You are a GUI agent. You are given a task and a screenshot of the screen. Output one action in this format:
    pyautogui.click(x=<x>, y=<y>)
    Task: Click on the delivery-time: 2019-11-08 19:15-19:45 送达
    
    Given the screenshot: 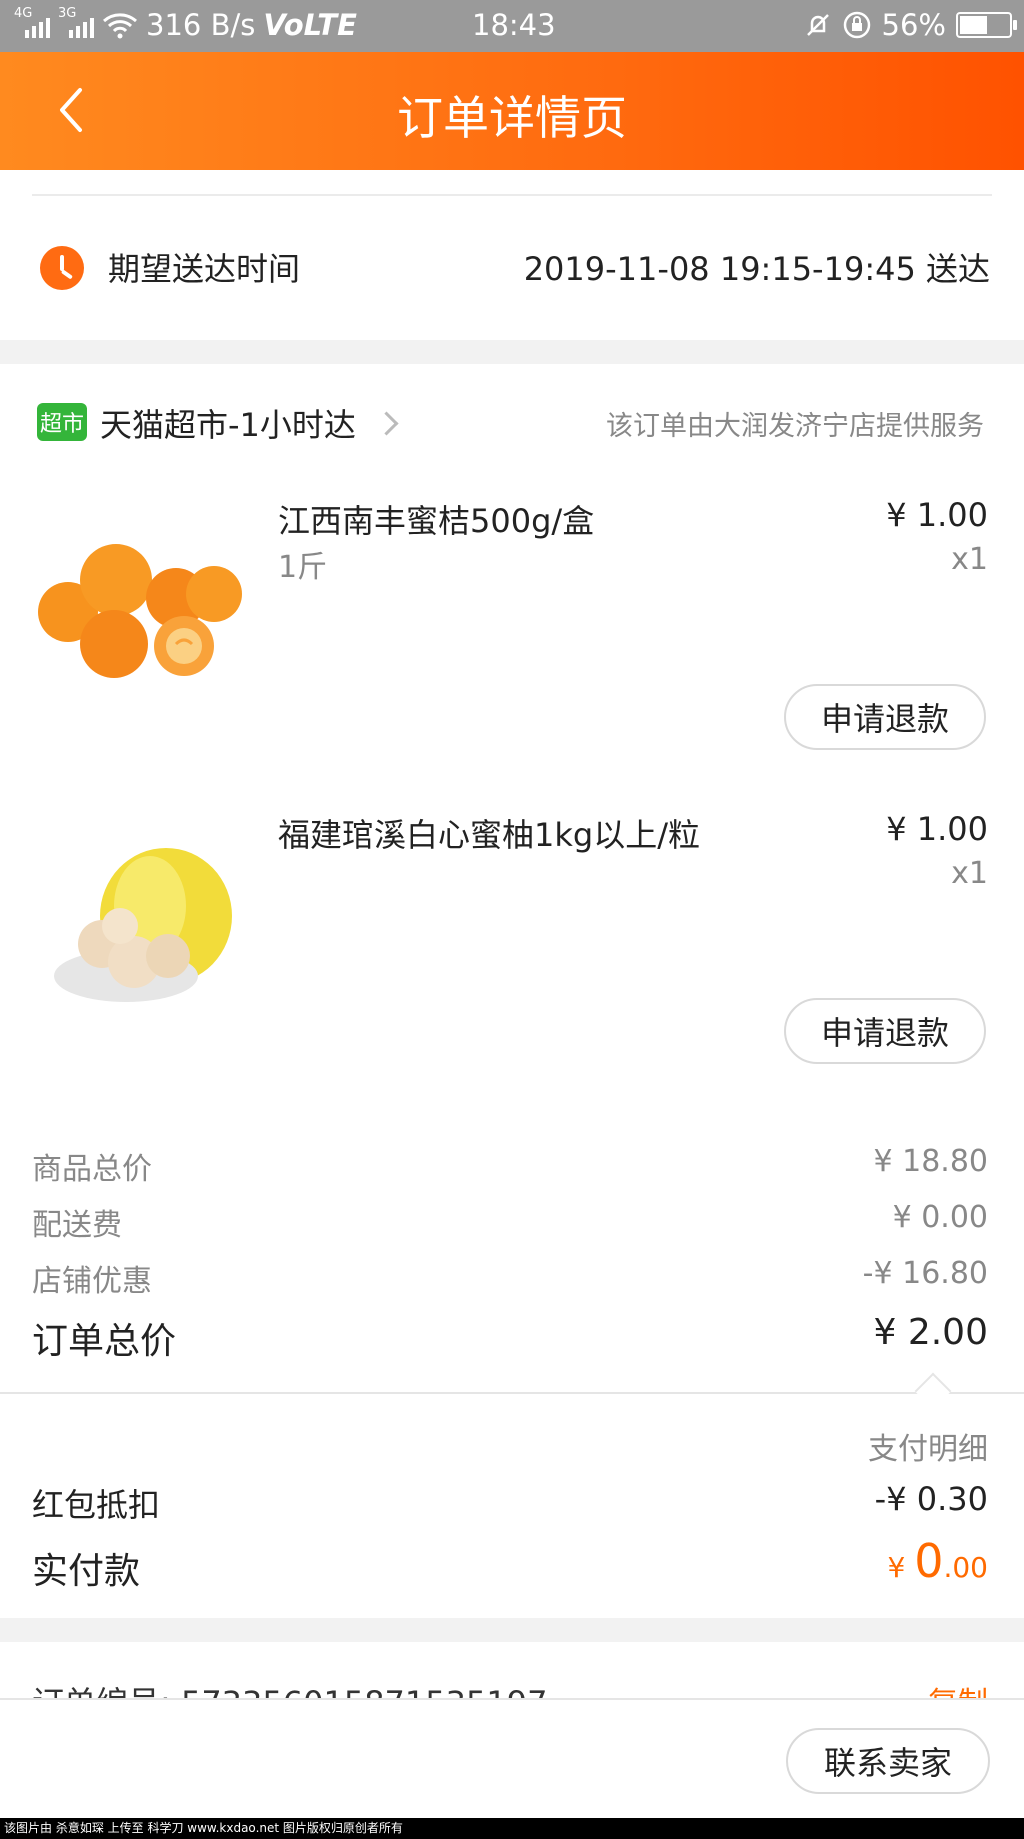 What is the action you would take?
    pyautogui.click(x=756, y=269)
    